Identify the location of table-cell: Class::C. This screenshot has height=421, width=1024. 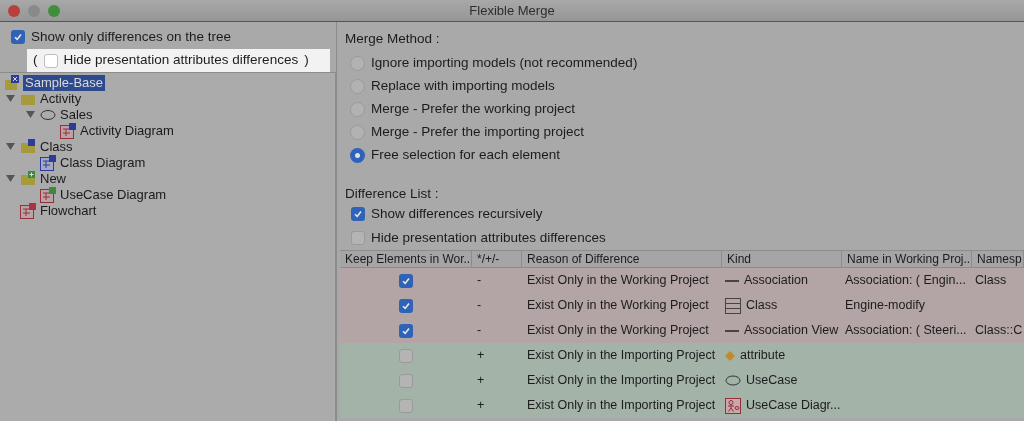
(999, 330).